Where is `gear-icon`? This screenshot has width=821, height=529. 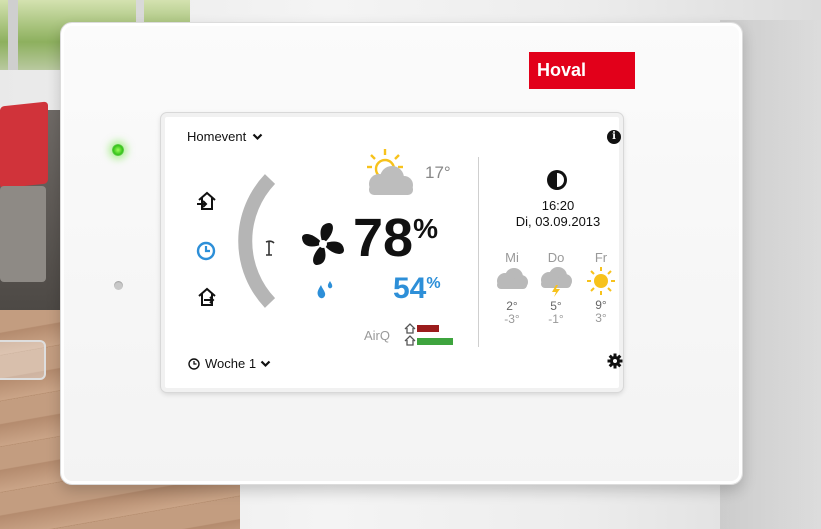 gear-icon is located at coordinates (615, 361).